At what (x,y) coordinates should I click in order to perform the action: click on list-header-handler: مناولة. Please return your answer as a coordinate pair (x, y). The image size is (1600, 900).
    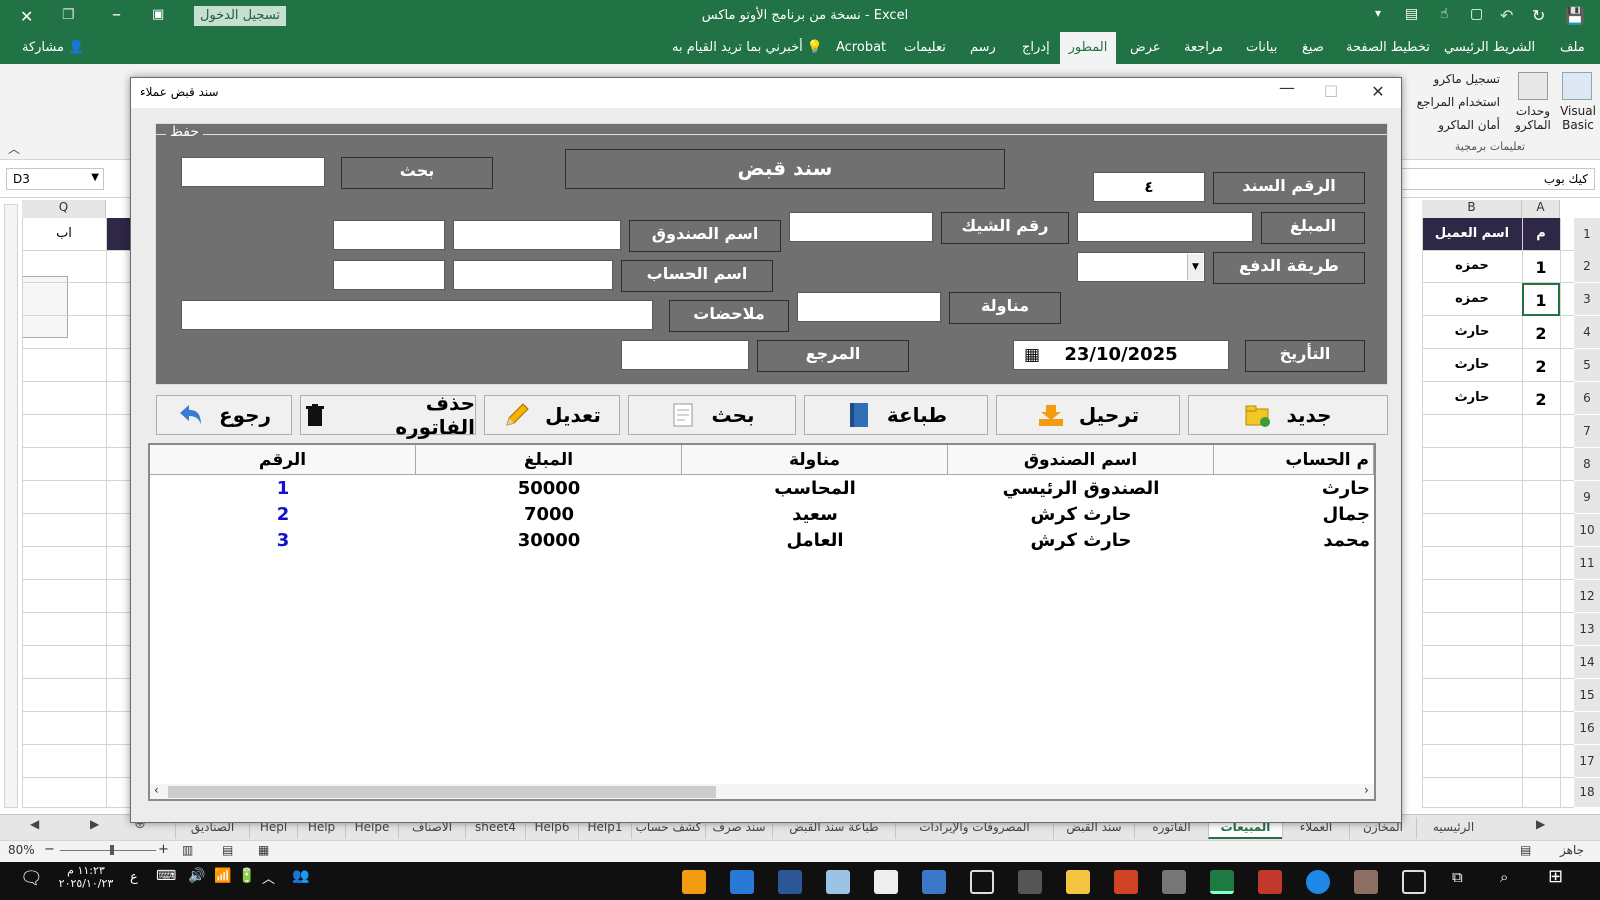
    Looking at the image, I should click on (815, 460).